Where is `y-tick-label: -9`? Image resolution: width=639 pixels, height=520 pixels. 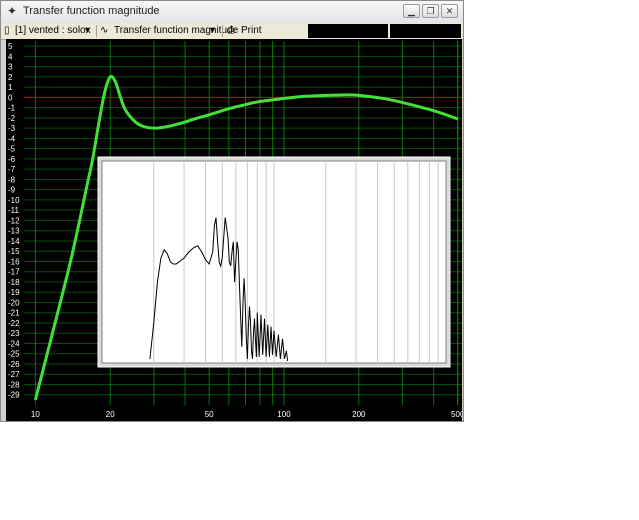
y-tick-label: -9 is located at coordinates (12, 190).